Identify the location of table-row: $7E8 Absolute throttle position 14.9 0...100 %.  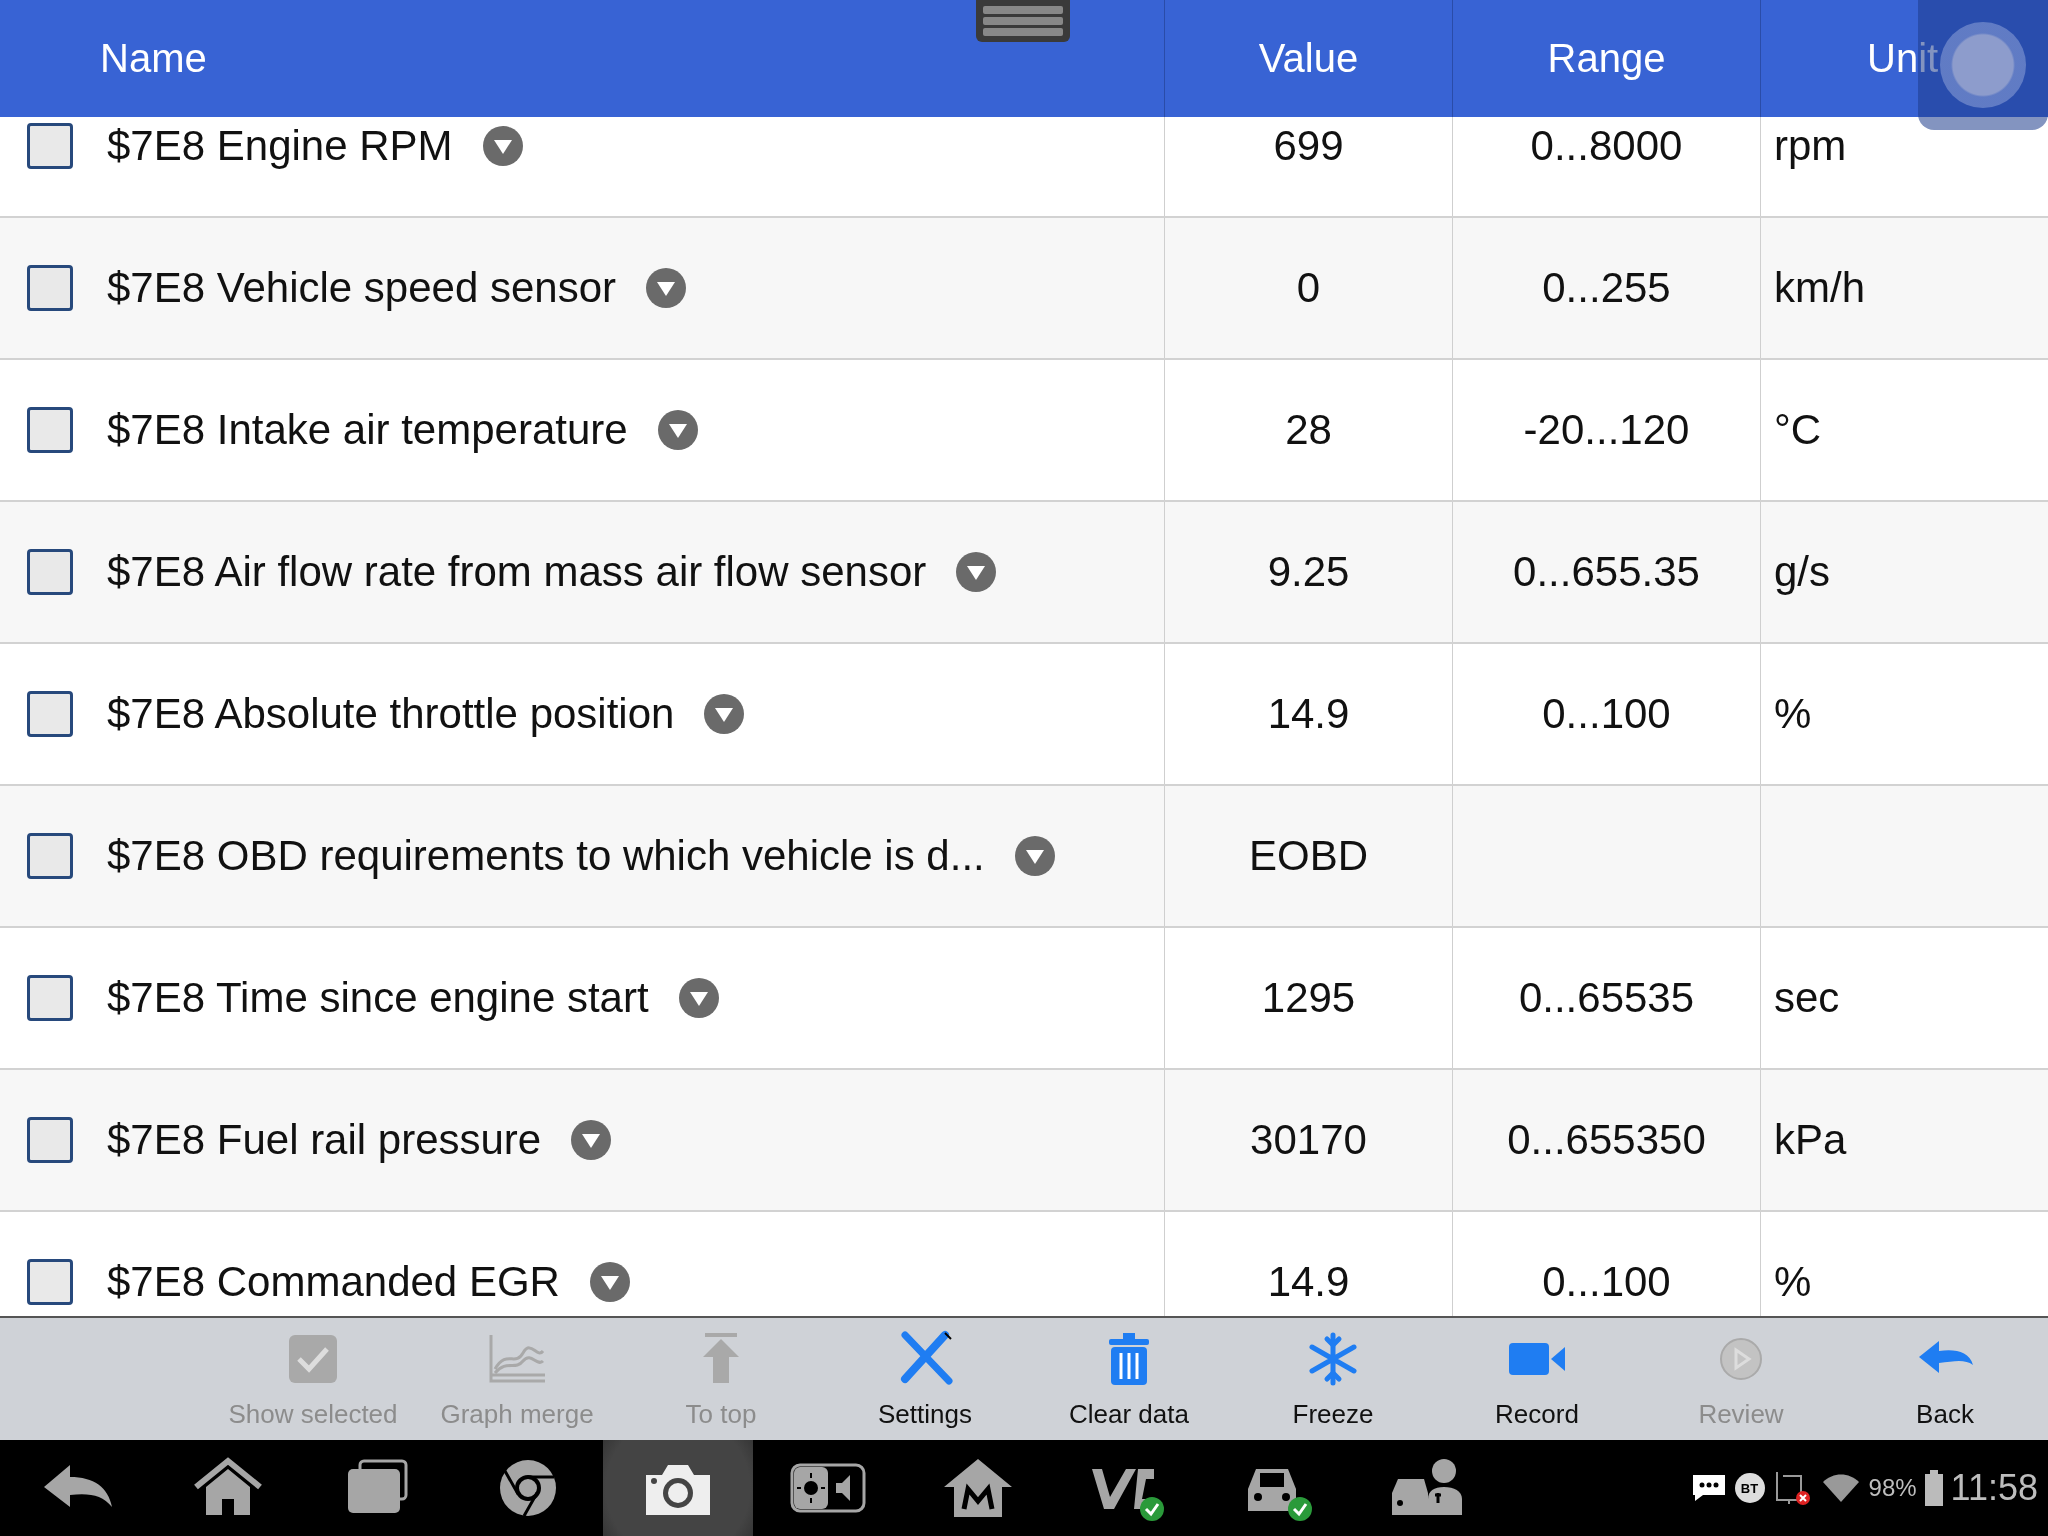
(1024, 715).